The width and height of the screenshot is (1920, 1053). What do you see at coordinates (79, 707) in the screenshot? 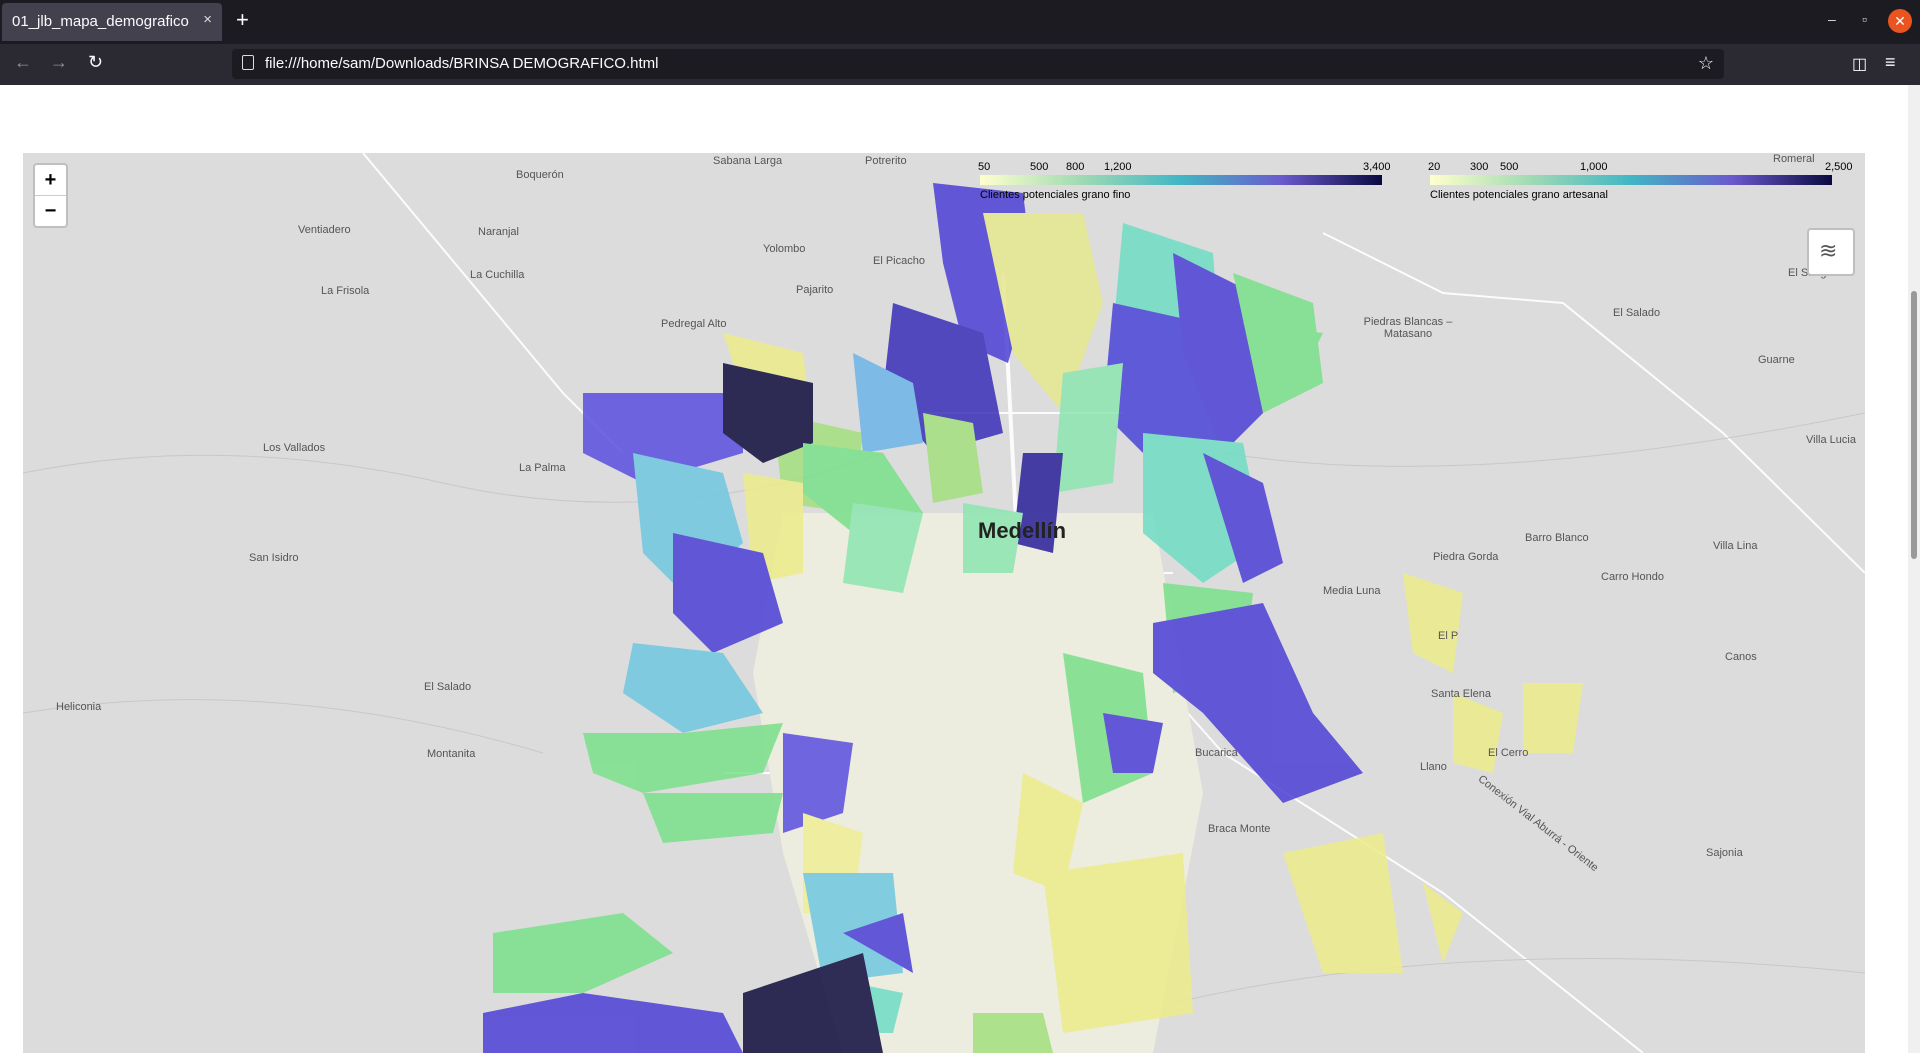
I see `place-label: Heliconia` at bounding box center [79, 707].